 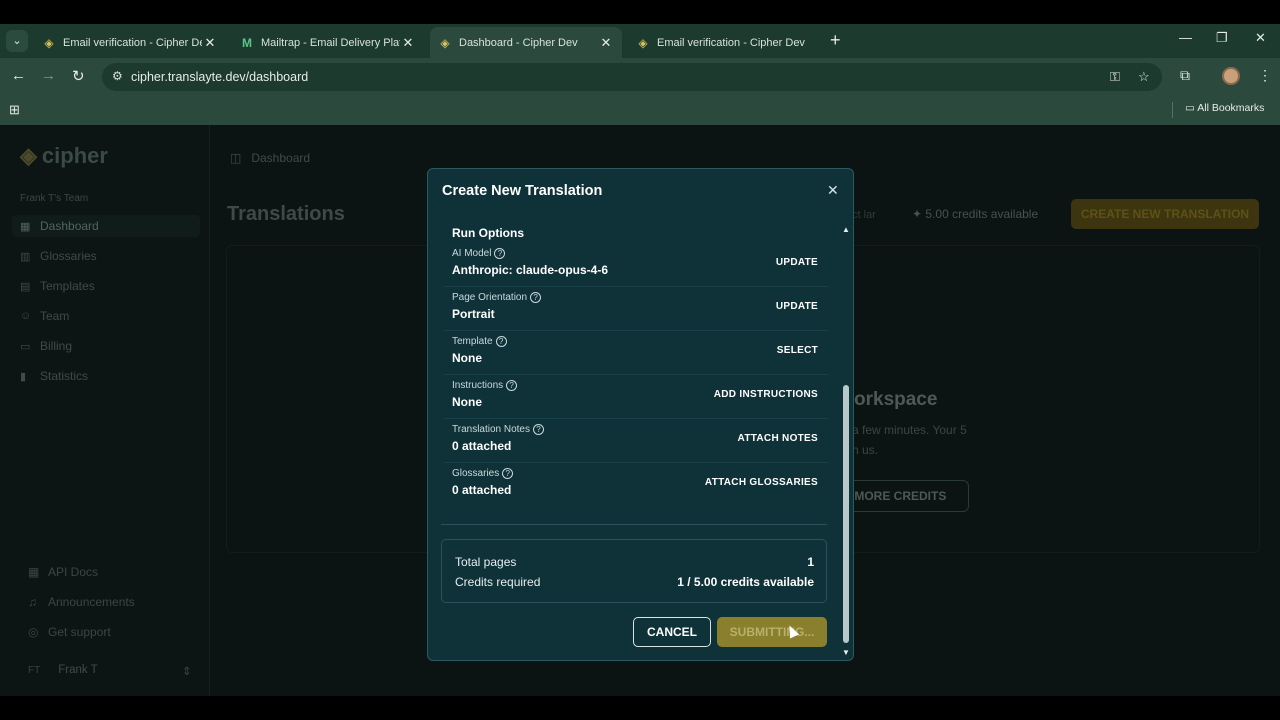 What do you see at coordinates (518, 42) in the screenshot?
I see `tab-title: Dashboard - Cipher Dev` at bounding box center [518, 42].